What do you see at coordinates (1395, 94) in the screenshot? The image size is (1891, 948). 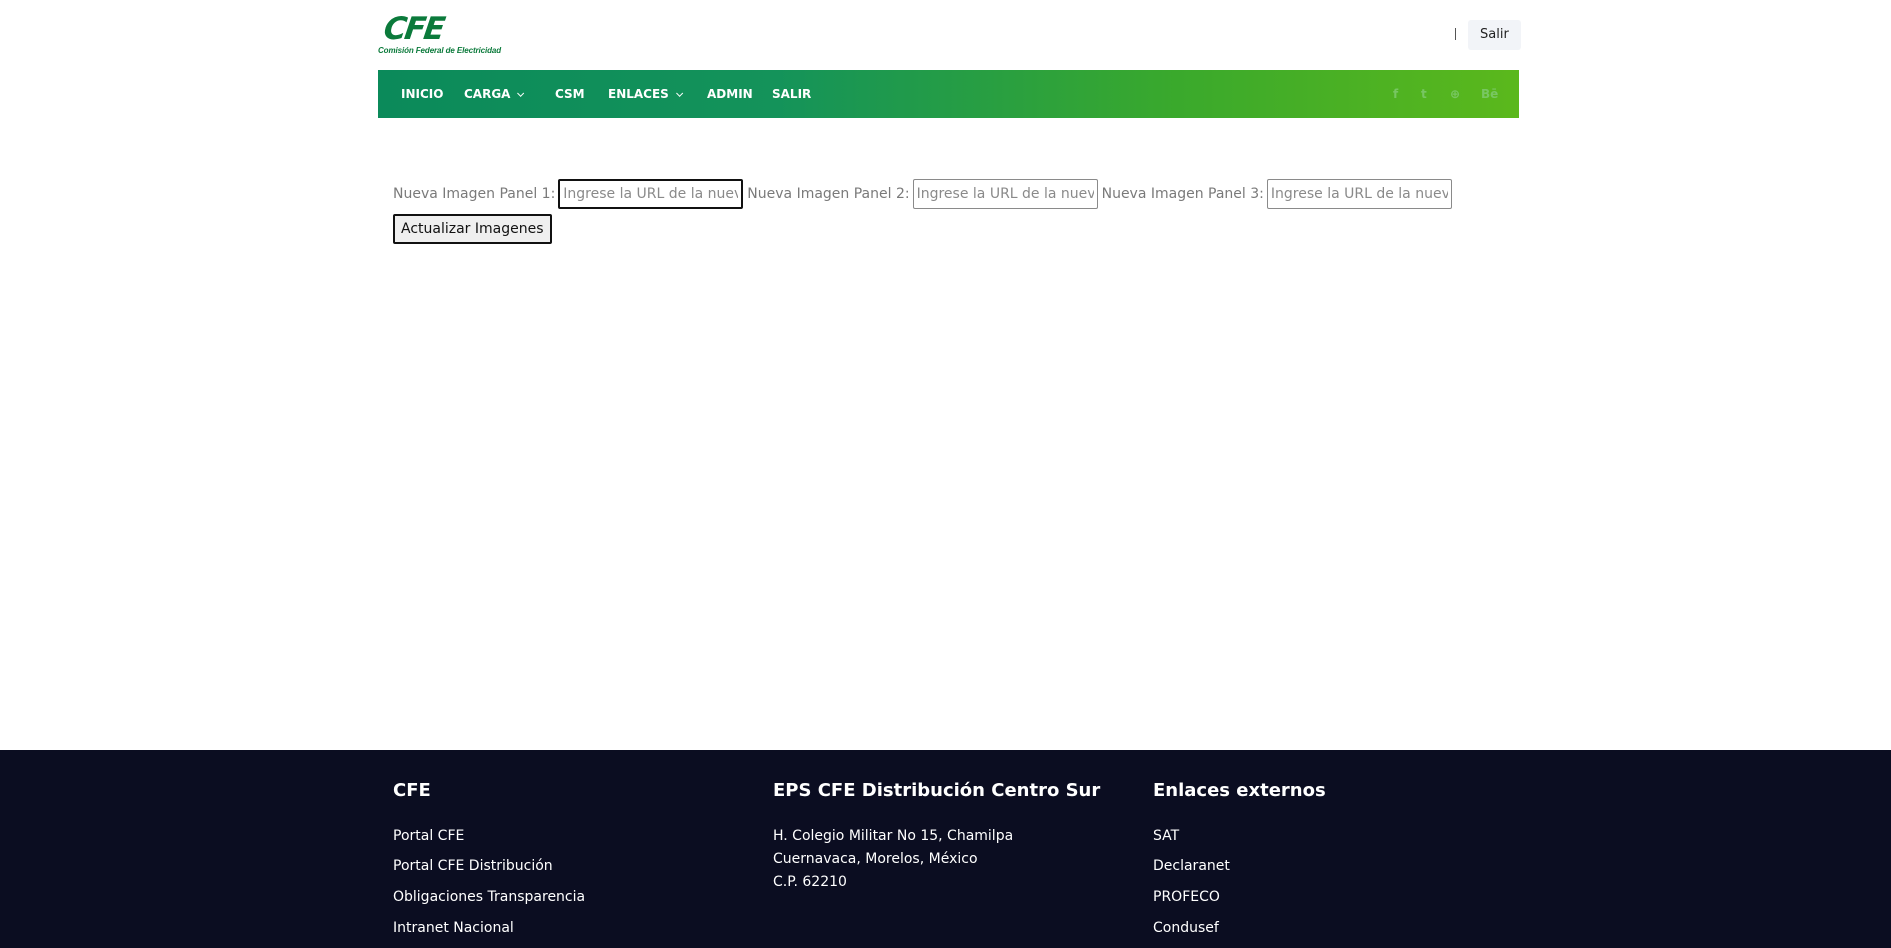 I see `facebook-icon: f` at bounding box center [1395, 94].